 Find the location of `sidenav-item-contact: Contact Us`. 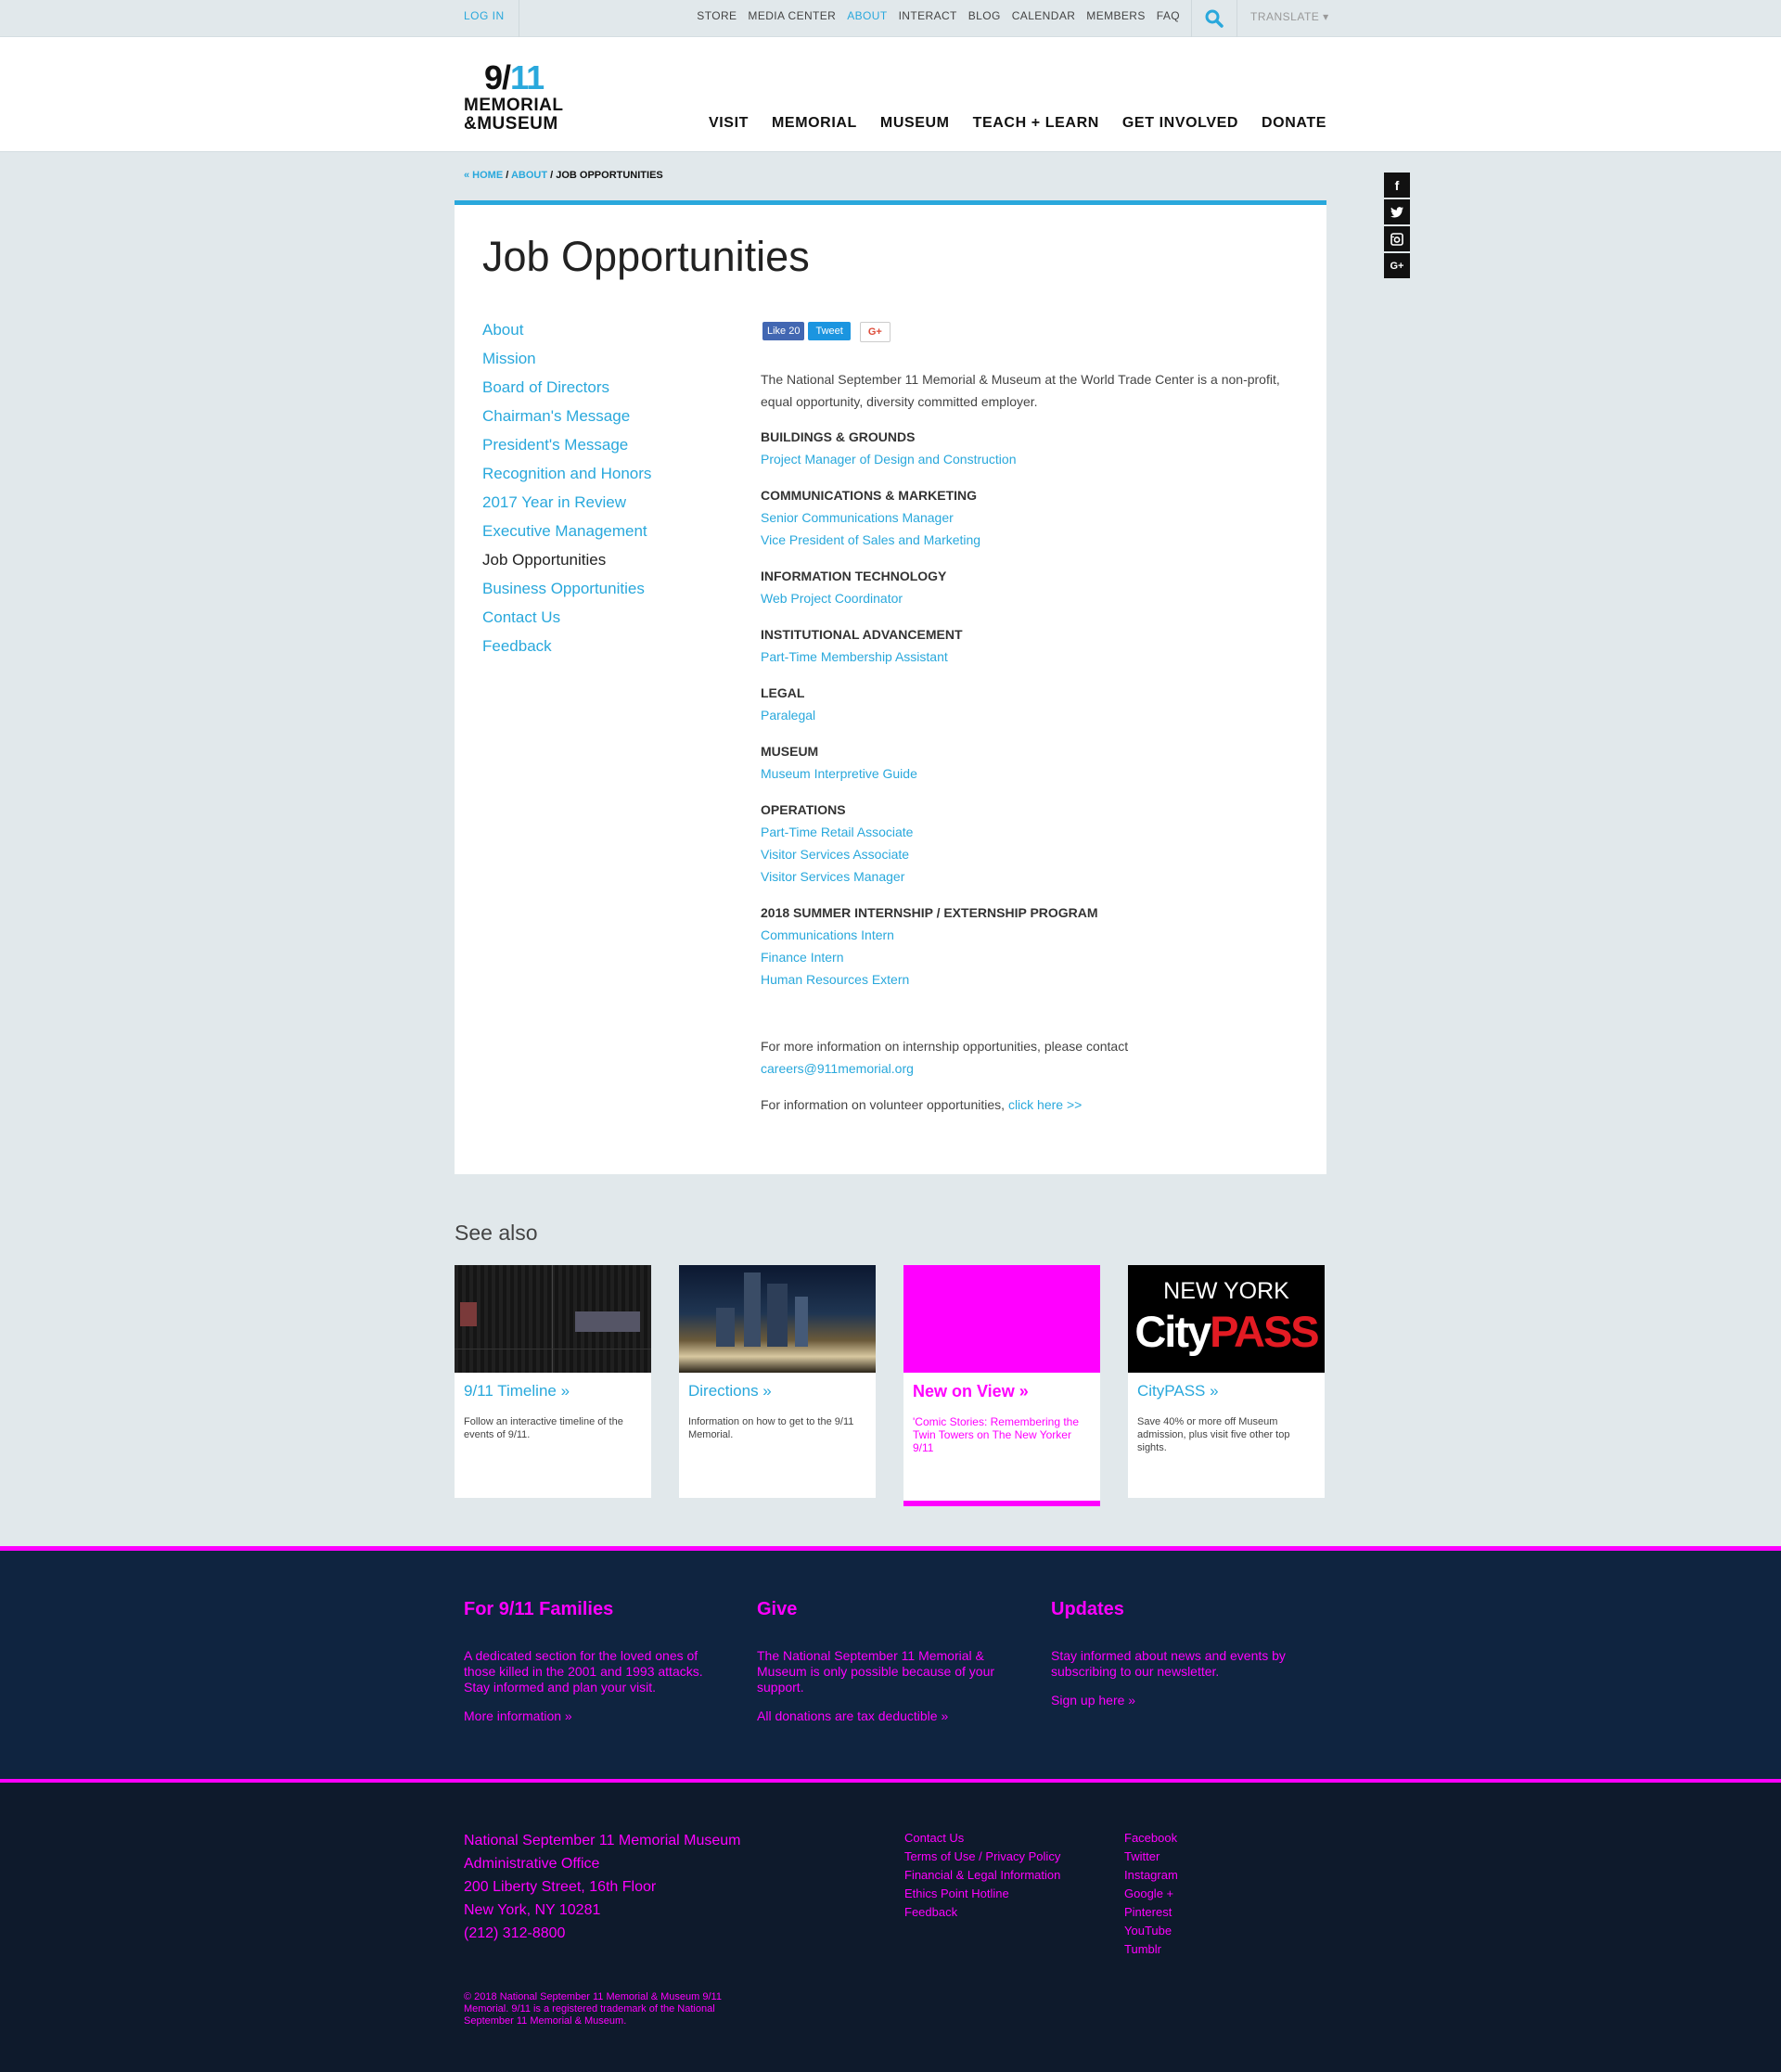

sidenav-item-contact: Contact Us is located at coordinates (566, 622).